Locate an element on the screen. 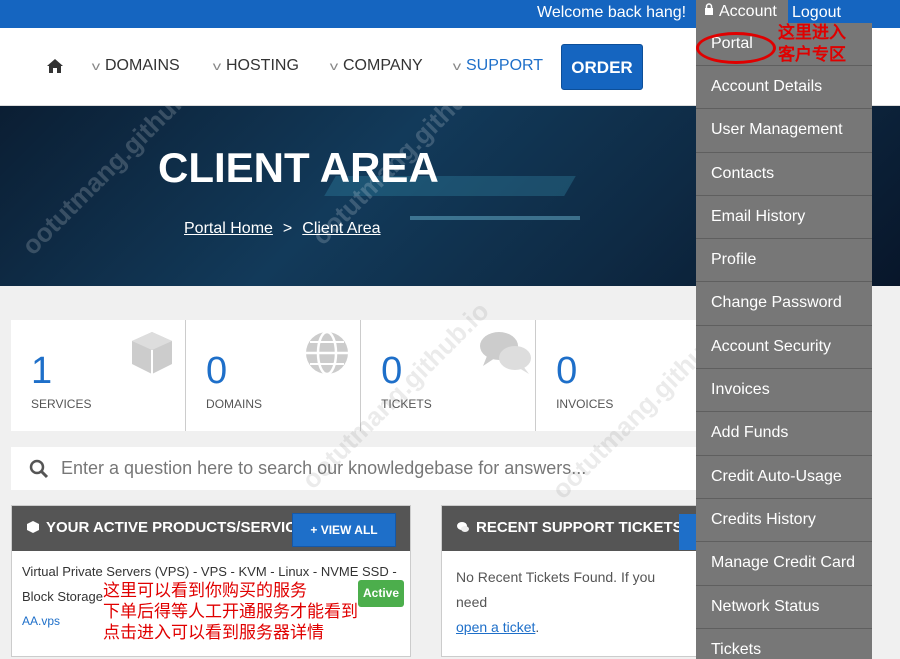 The image size is (900, 659). nav-hosting-label: HOSTING is located at coordinates (262, 65).